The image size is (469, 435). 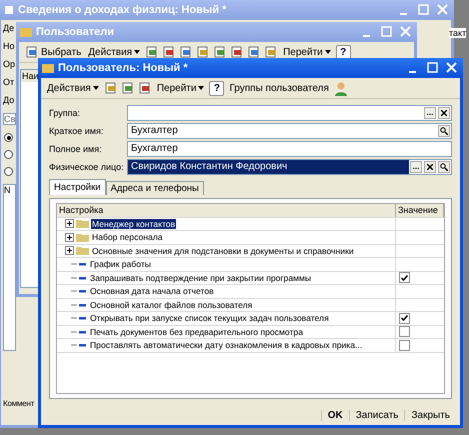 I want to click on comment-label: Коммент, so click(x=18, y=403).